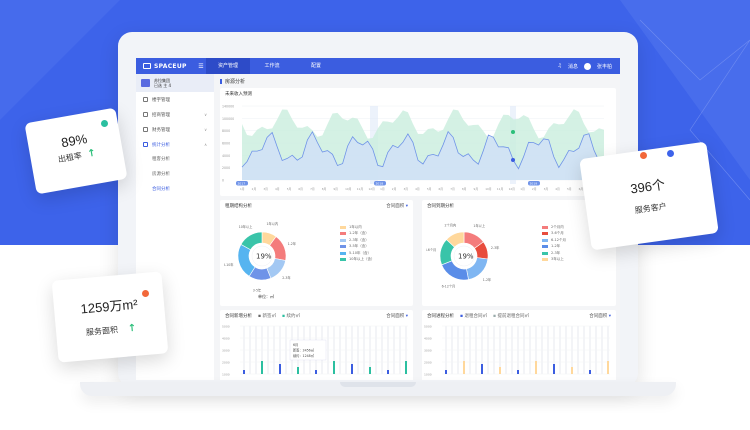  What do you see at coordinates (312, 189) in the screenshot?
I see `x-tick-label: 7月` at bounding box center [312, 189].